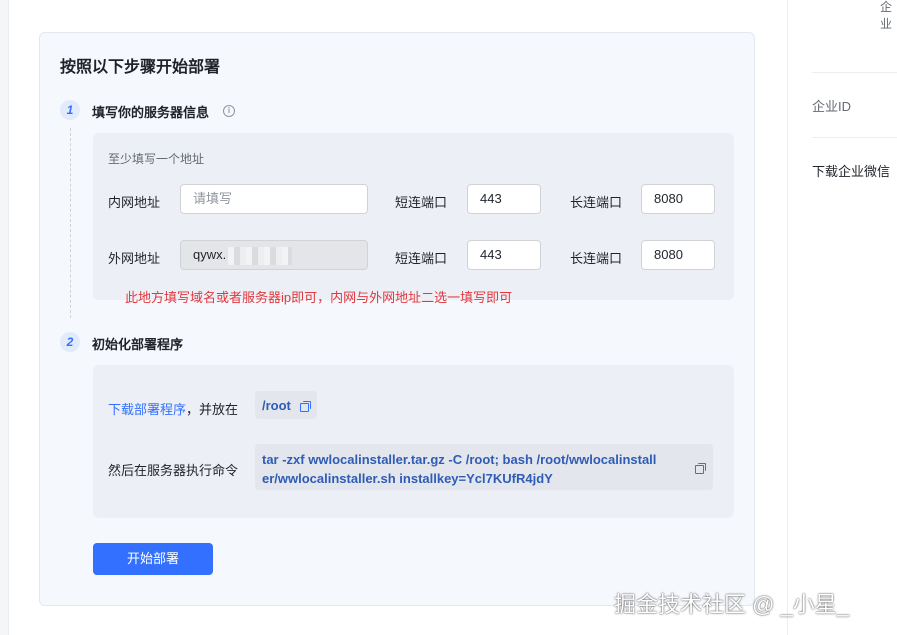  I want to click on intranet-long-port-input: 8080, so click(678, 199).